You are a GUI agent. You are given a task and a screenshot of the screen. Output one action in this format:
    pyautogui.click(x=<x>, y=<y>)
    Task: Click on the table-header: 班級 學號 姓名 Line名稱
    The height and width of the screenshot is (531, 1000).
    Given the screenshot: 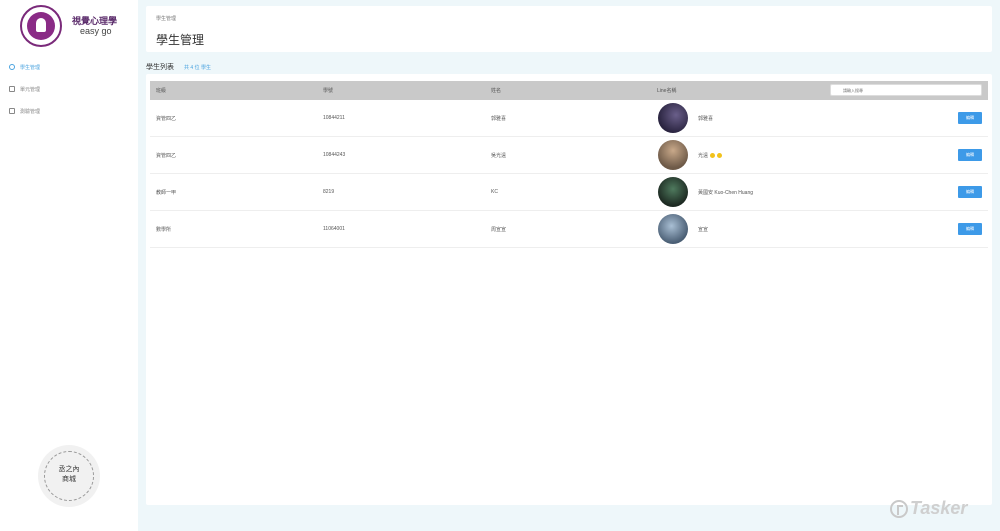 What is the action you would take?
    pyautogui.click(x=569, y=90)
    